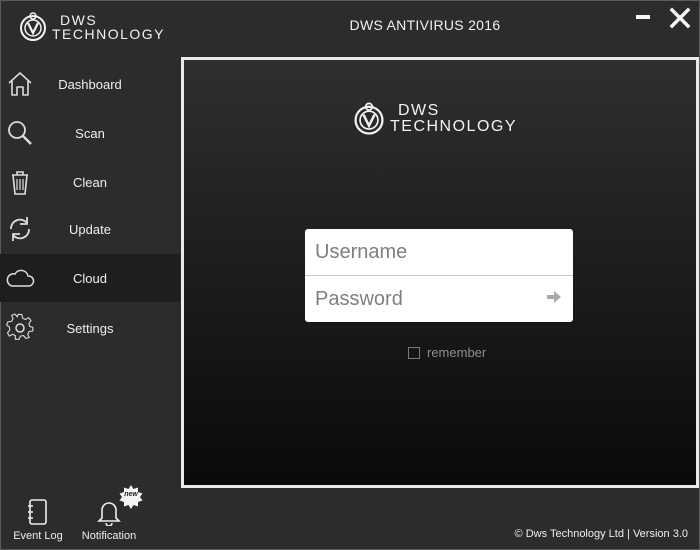  What do you see at coordinates (680, 18) in the screenshot?
I see `close-icon` at bounding box center [680, 18].